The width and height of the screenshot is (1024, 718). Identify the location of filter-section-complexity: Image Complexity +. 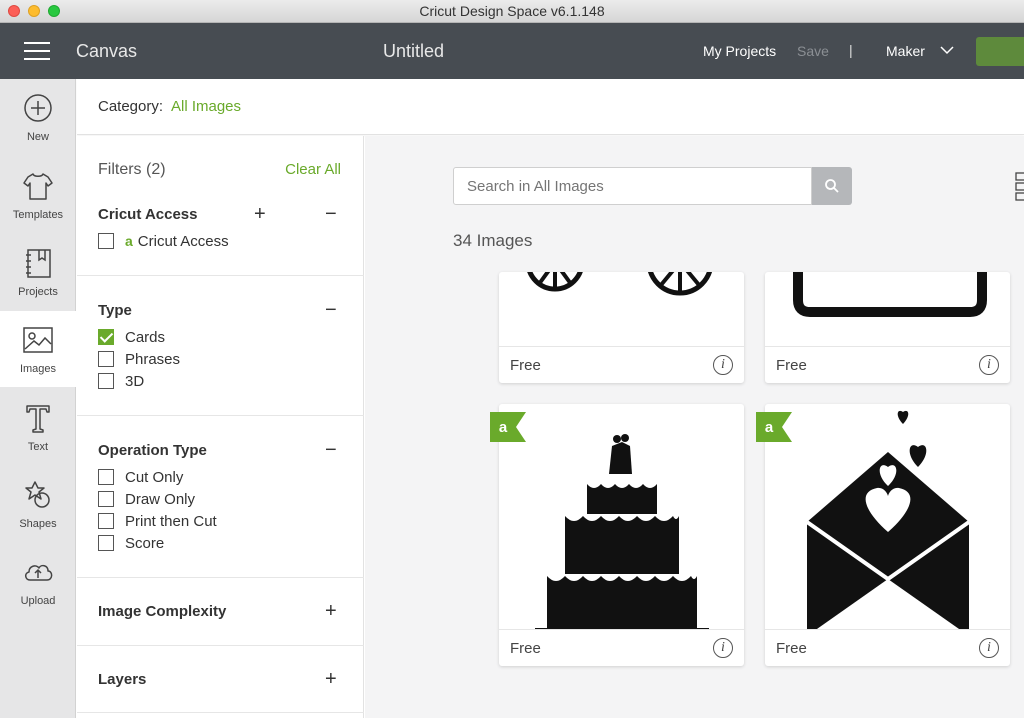
(220, 611).